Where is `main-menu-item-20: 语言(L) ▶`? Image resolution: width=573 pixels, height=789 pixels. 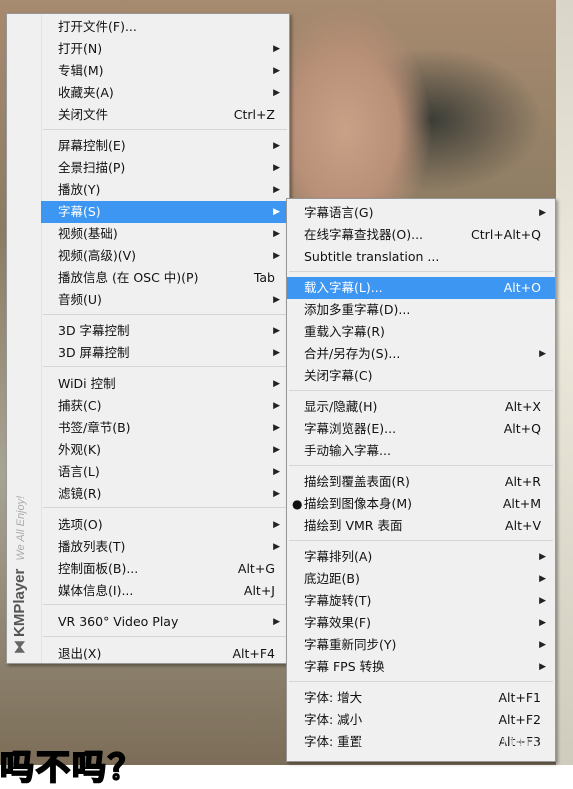 main-menu-item-20: 语言(L) ▶ is located at coordinates (165, 472).